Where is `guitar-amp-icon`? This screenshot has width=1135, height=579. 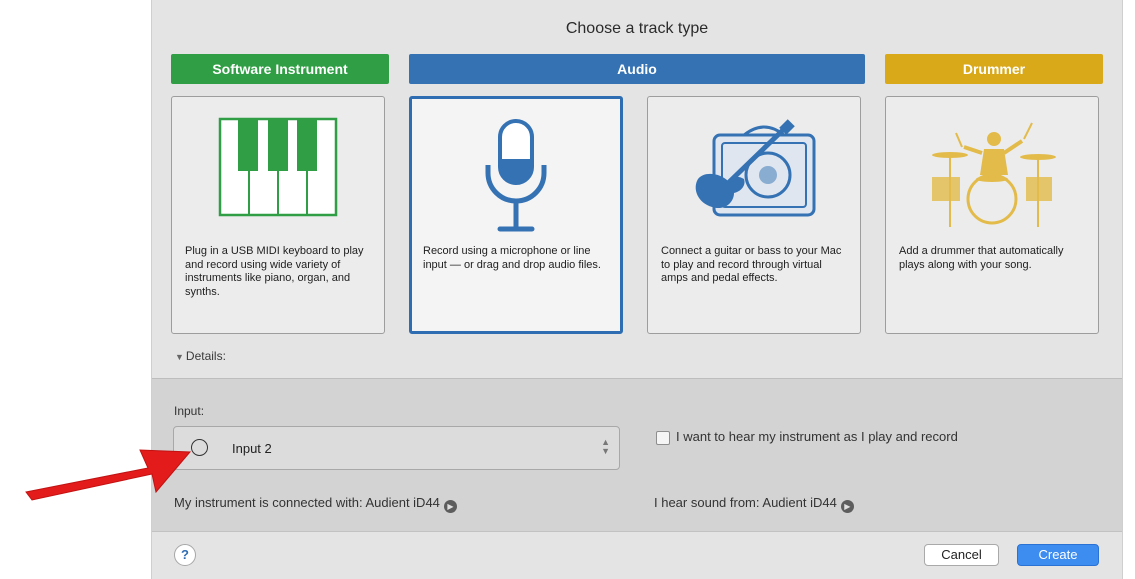 guitar-amp-icon is located at coordinates (755, 168).